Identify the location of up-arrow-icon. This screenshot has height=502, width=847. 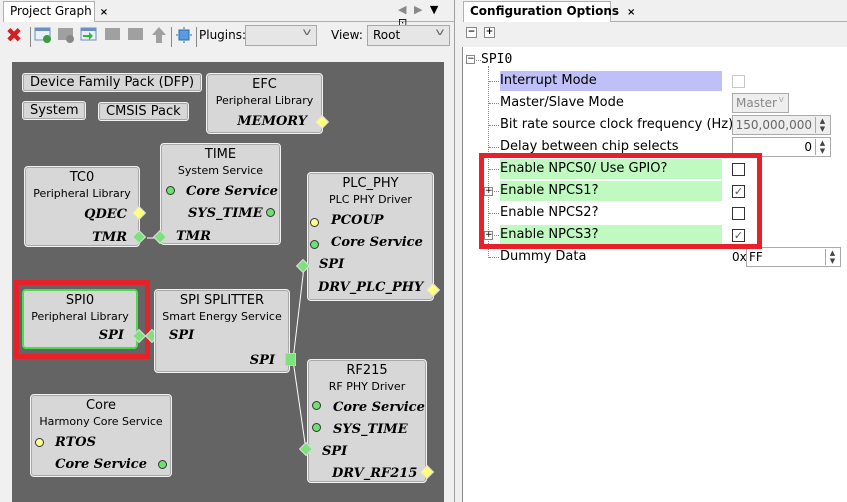
(159, 35).